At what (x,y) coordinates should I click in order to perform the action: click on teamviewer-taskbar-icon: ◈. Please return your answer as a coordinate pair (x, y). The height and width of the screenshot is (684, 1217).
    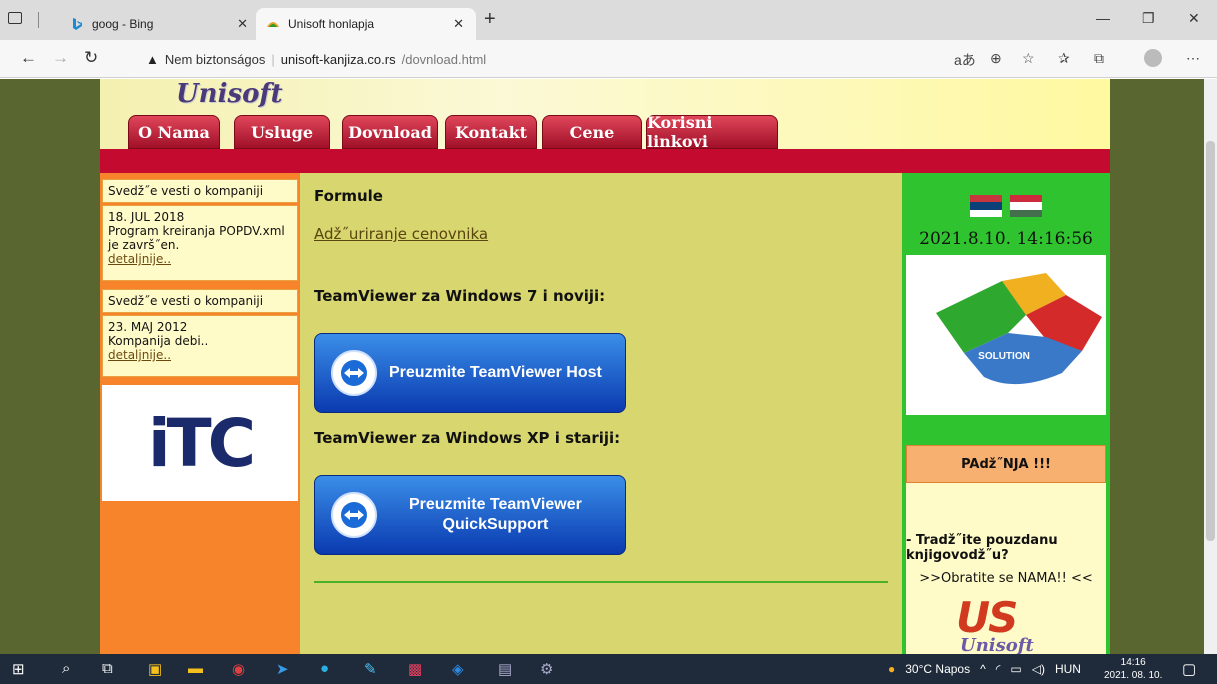
    Looking at the image, I should click on (458, 669).